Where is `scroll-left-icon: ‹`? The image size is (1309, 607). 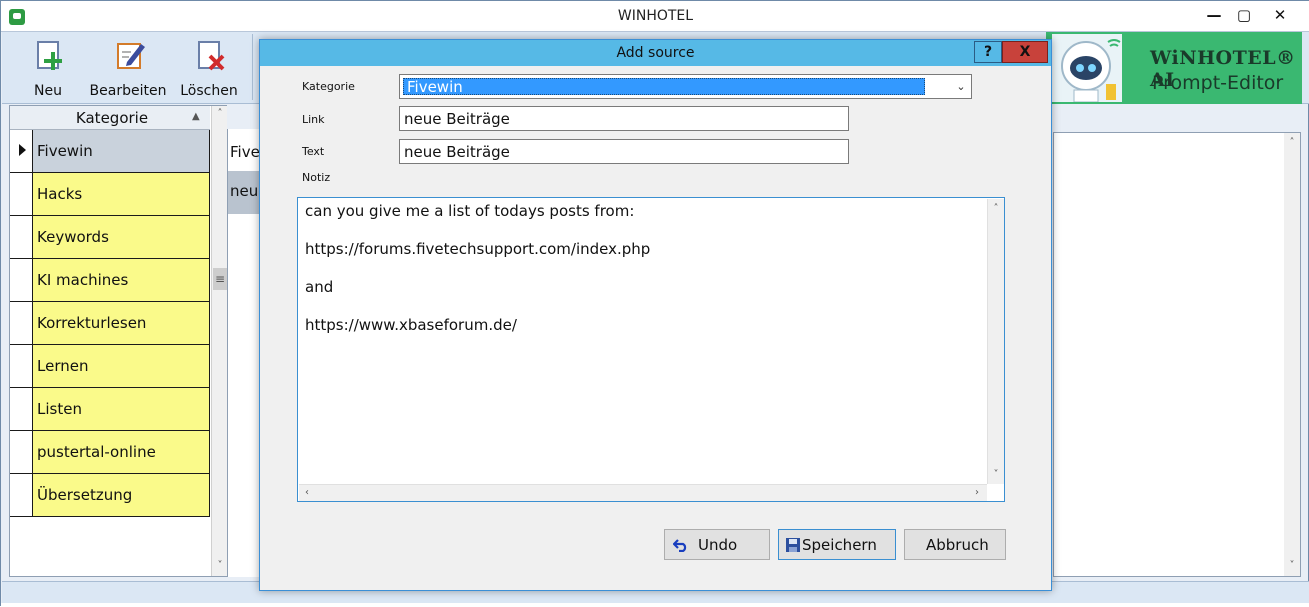
scroll-left-icon: ‹ is located at coordinates (307, 493).